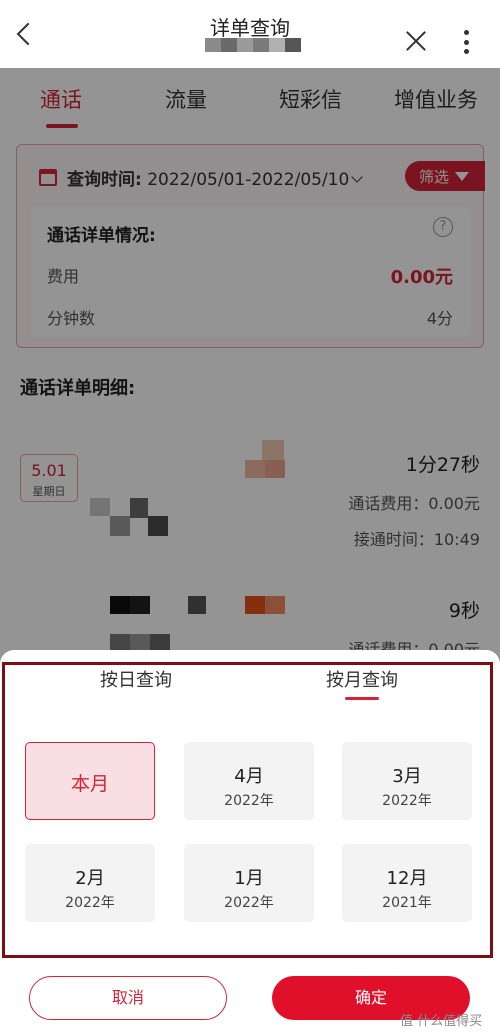 The height and width of the screenshot is (1034, 500). Describe the element at coordinates (89, 784) in the screenshot. I see `month-label: 本月` at that location.